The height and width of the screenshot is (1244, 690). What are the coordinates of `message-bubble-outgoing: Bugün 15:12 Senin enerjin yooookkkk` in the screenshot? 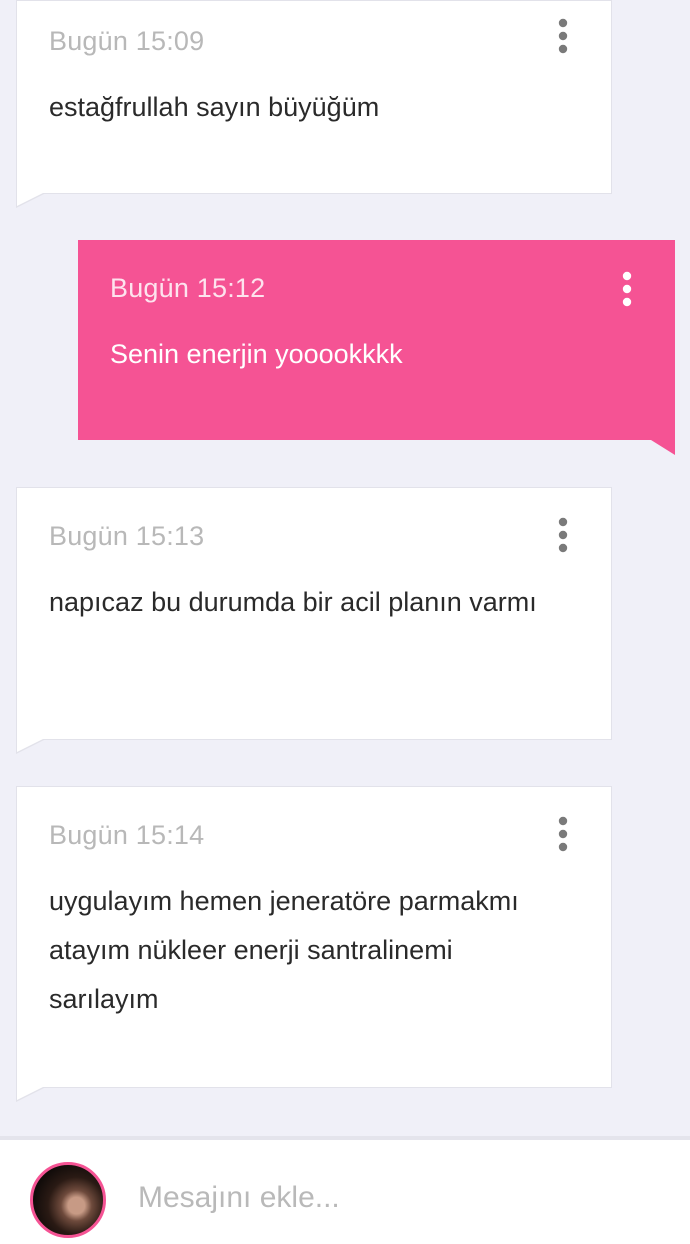 It's located at (376, 347).